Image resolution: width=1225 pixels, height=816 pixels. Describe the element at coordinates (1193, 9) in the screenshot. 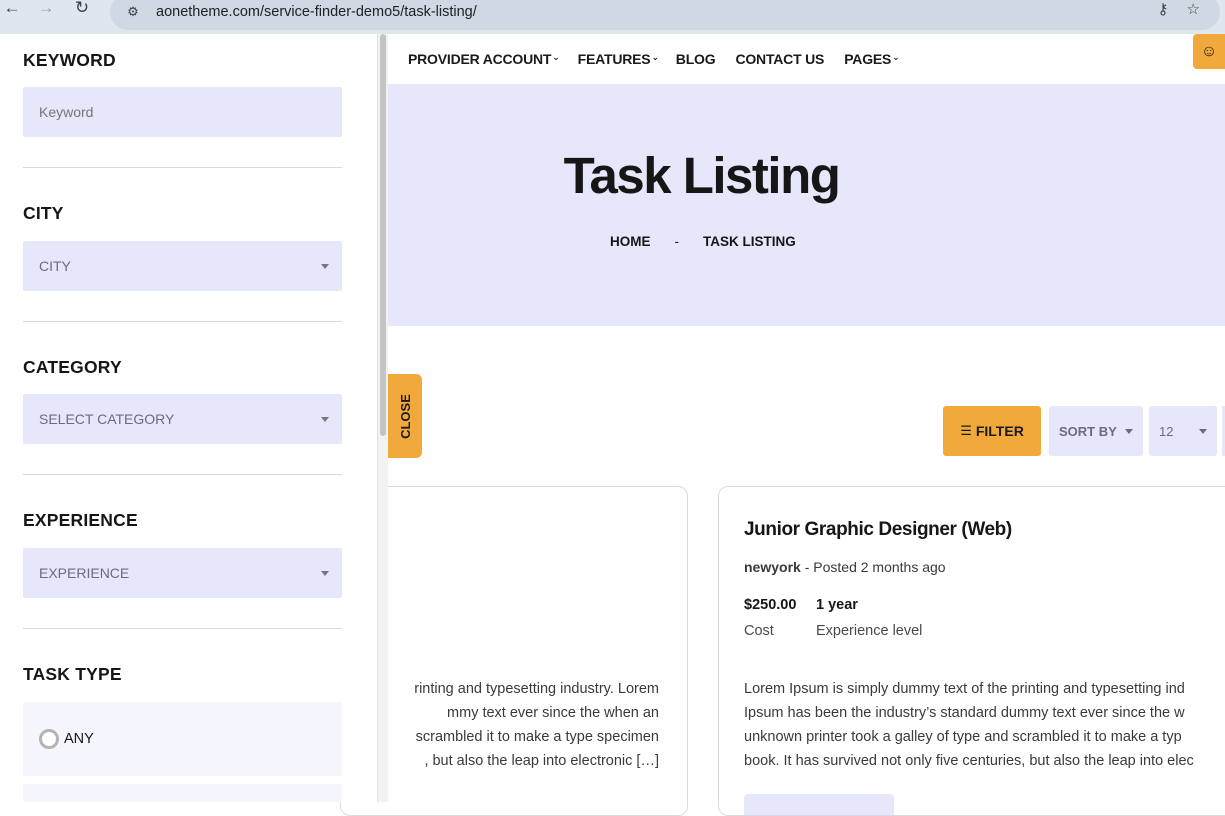

I see `star-icon: ☆` at that location.